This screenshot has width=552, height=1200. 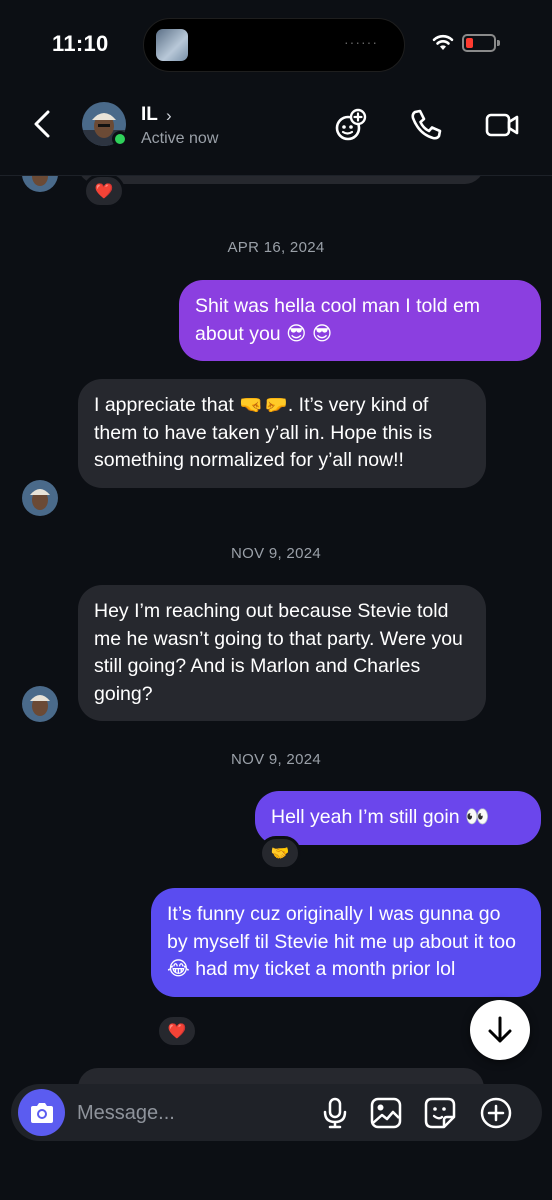 I want to click on date-separator: APR 16, 2024, so click(x=276, y=247).